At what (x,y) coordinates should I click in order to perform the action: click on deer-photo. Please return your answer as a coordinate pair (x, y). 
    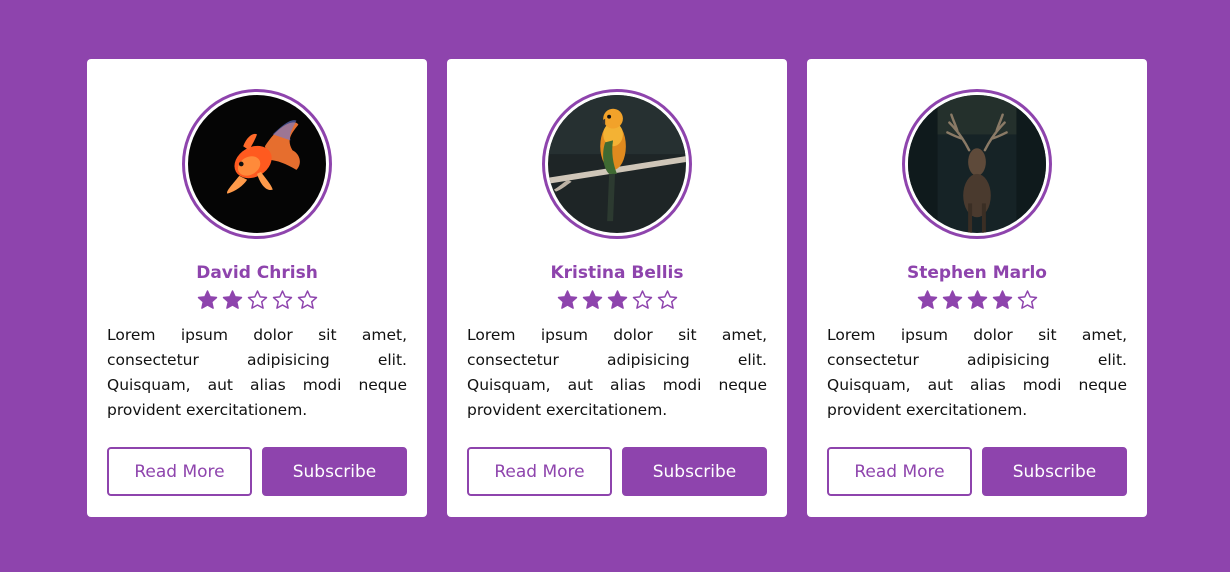
    Looking at the image, I should click on (977, 164).